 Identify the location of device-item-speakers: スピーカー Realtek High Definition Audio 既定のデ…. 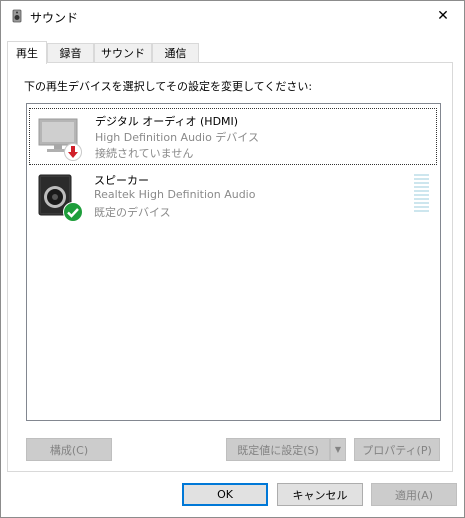
(233, 196).